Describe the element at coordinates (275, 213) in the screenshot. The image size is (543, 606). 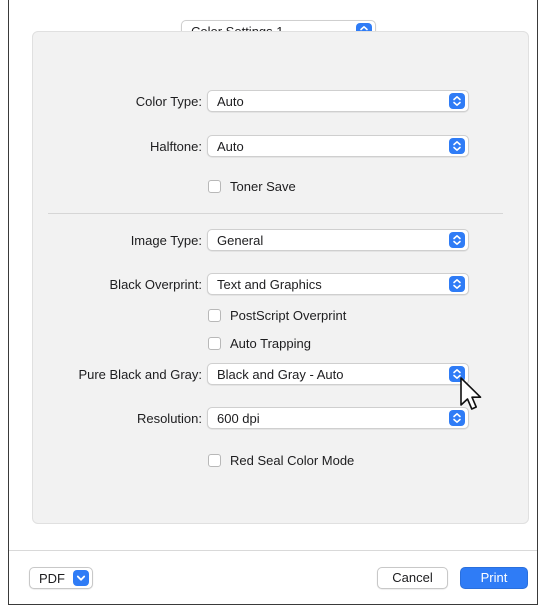
I see `section-divider` at that location.